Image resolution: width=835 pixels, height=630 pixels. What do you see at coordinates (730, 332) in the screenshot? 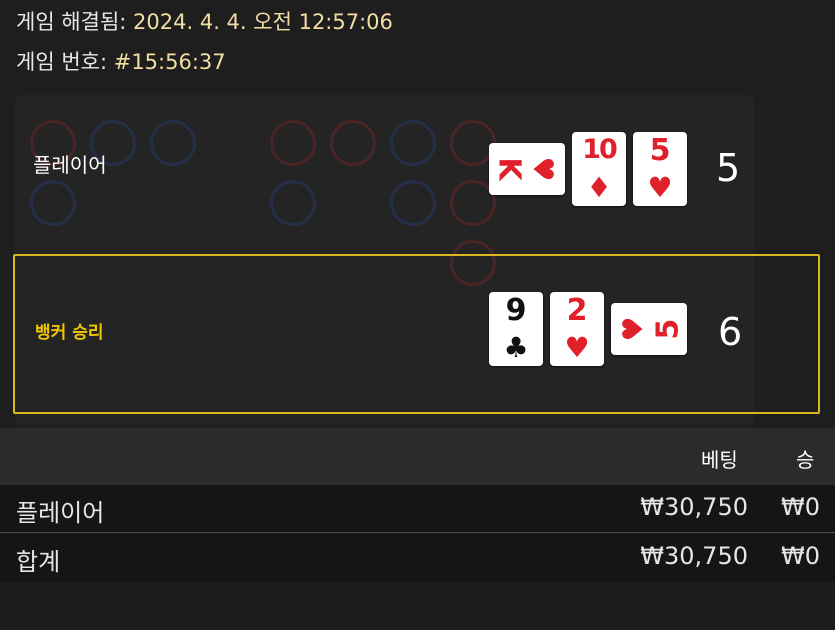
I see `banker-score: 6` at bounding box center [730, 332].